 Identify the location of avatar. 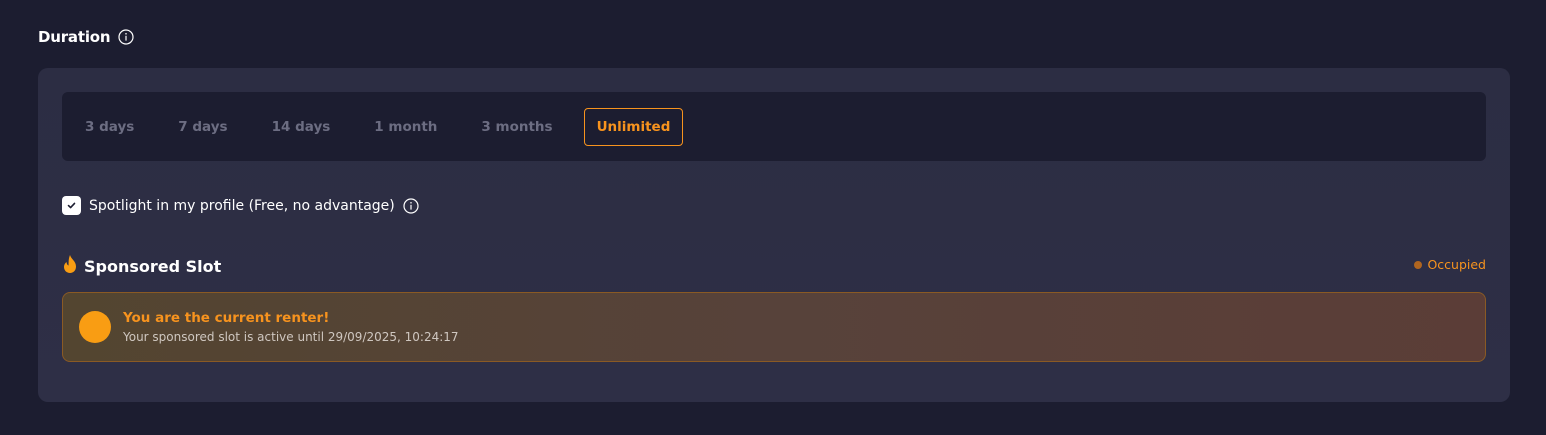
(95, 327).